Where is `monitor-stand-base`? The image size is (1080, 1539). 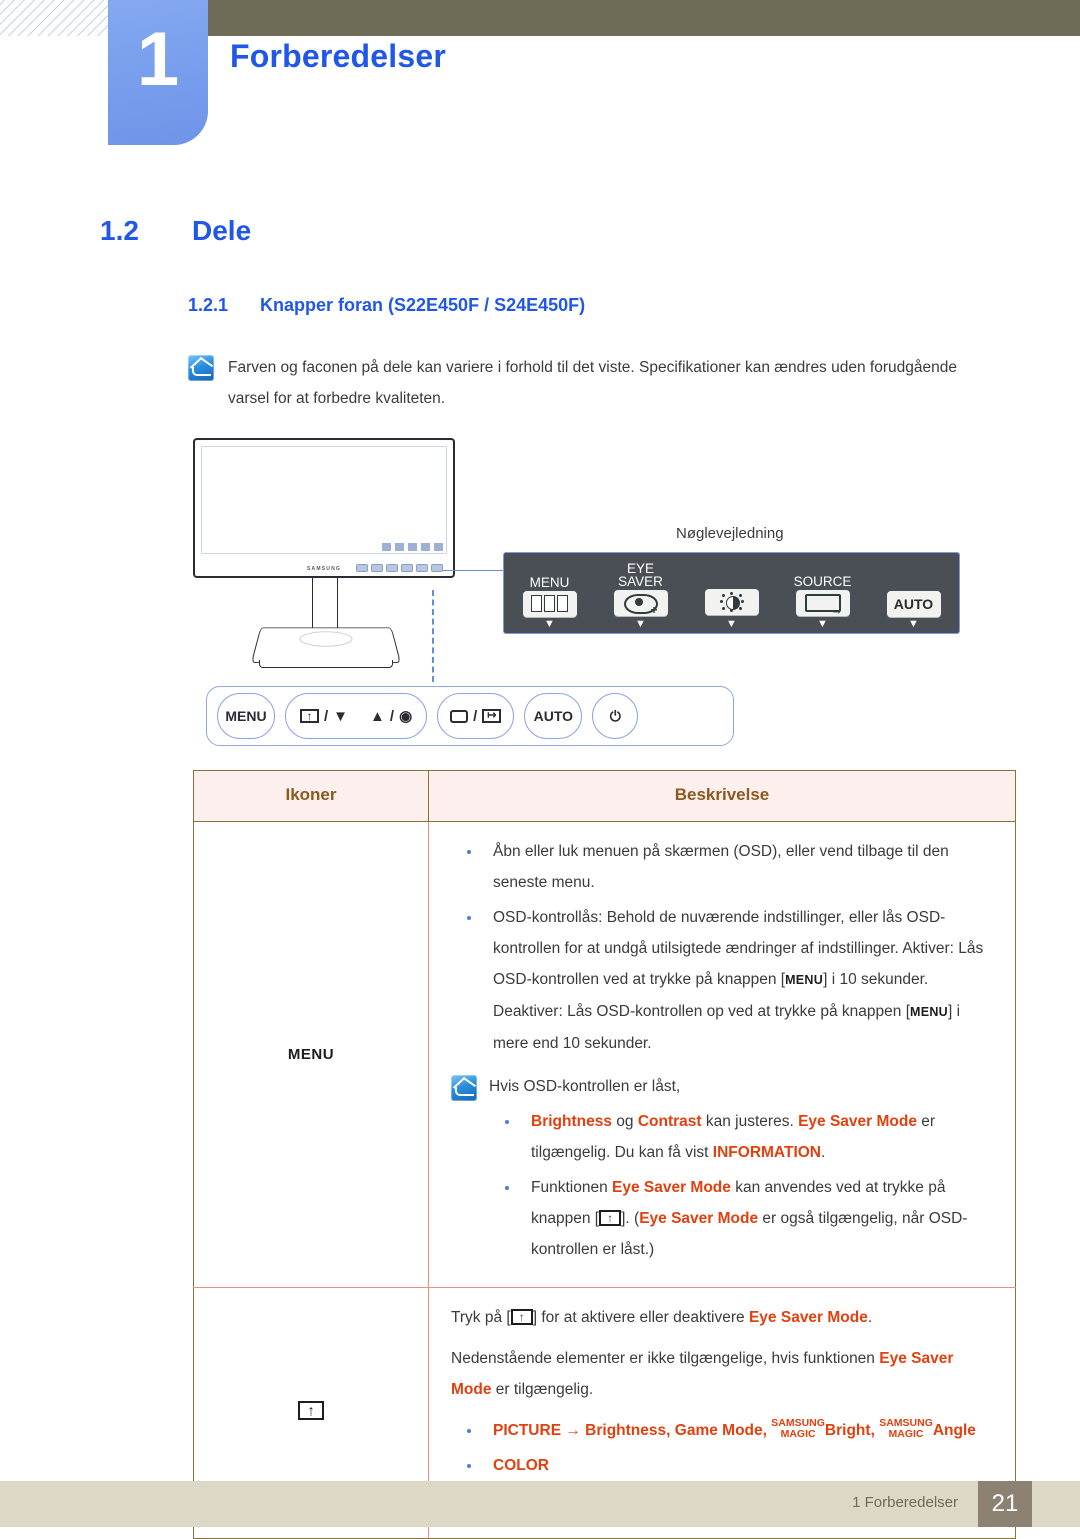 monitor-stand-base is located at coordinates (326, 645).